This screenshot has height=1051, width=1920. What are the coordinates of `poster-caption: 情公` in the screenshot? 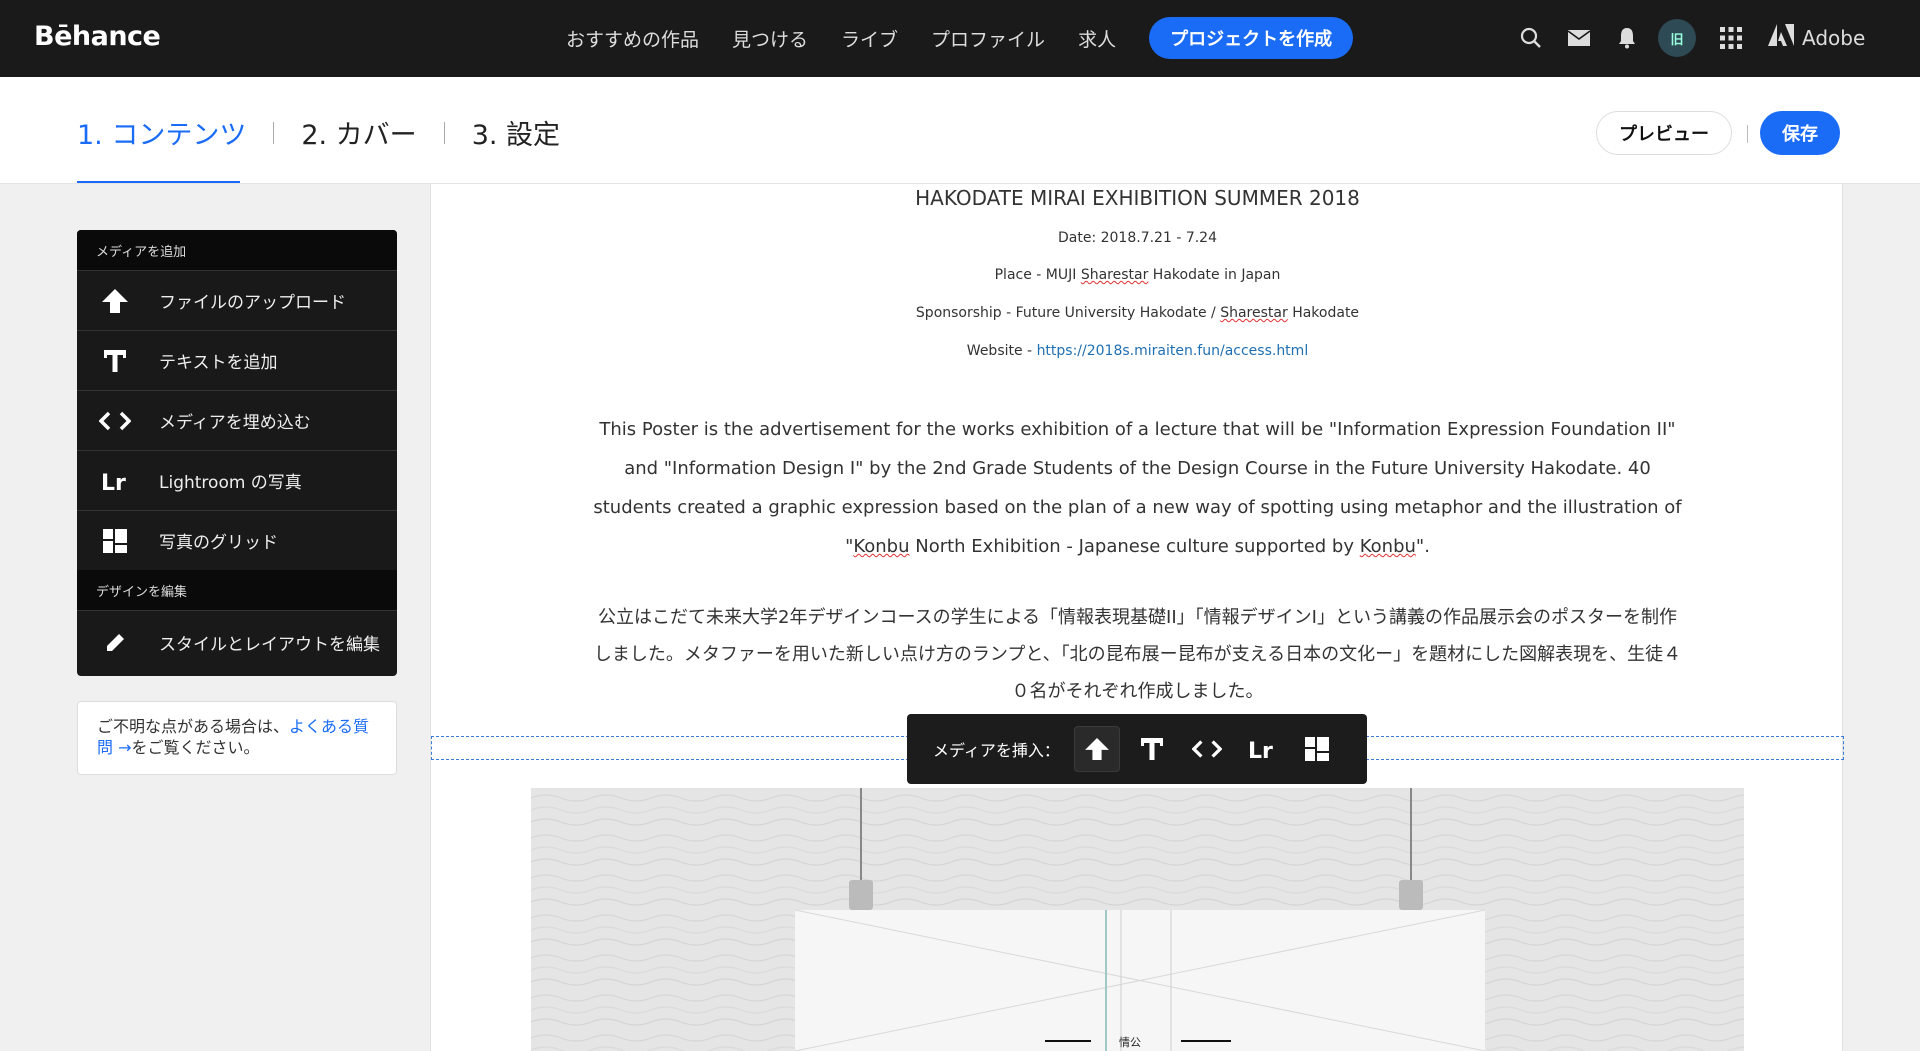 It's located at (1130, 1042).